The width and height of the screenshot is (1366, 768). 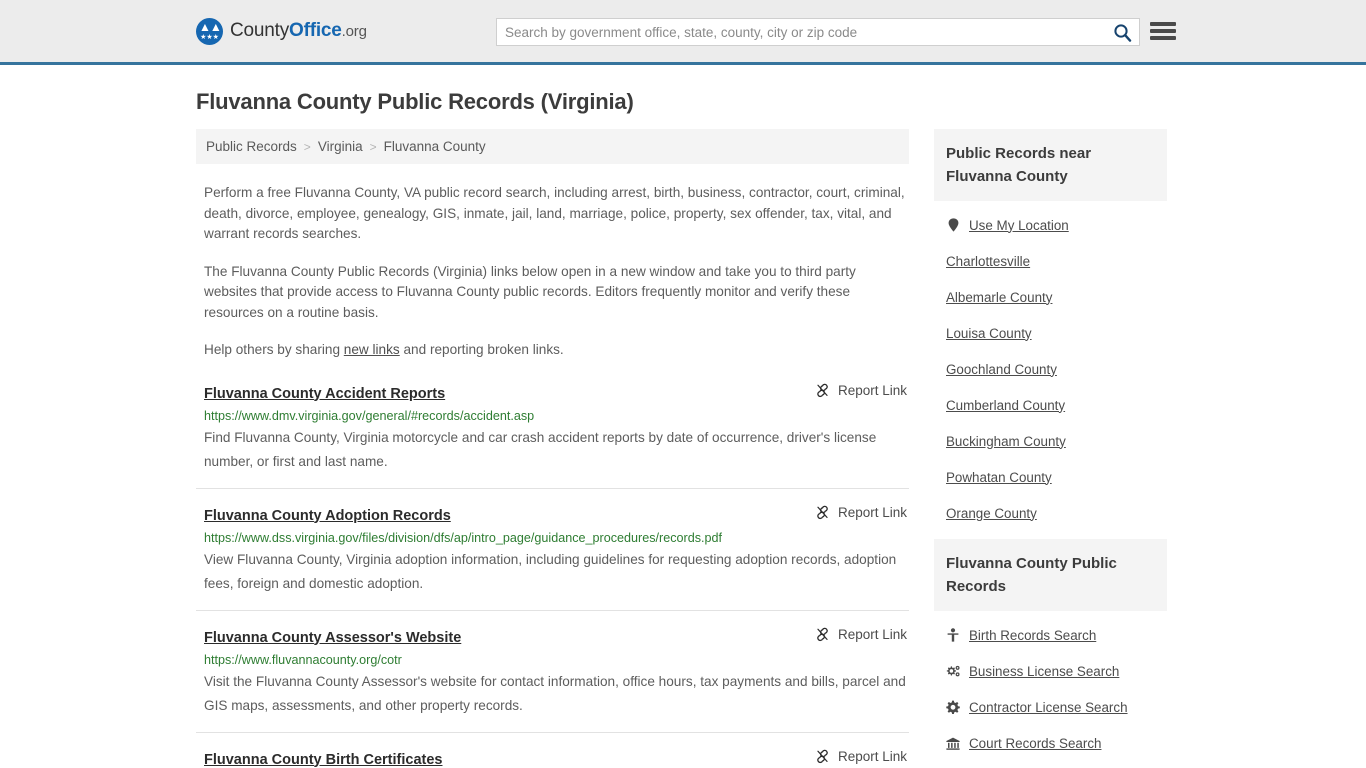 I want to click on sidebar-item-court-records-search: Court Records Search, so click(x=1056, y=743).